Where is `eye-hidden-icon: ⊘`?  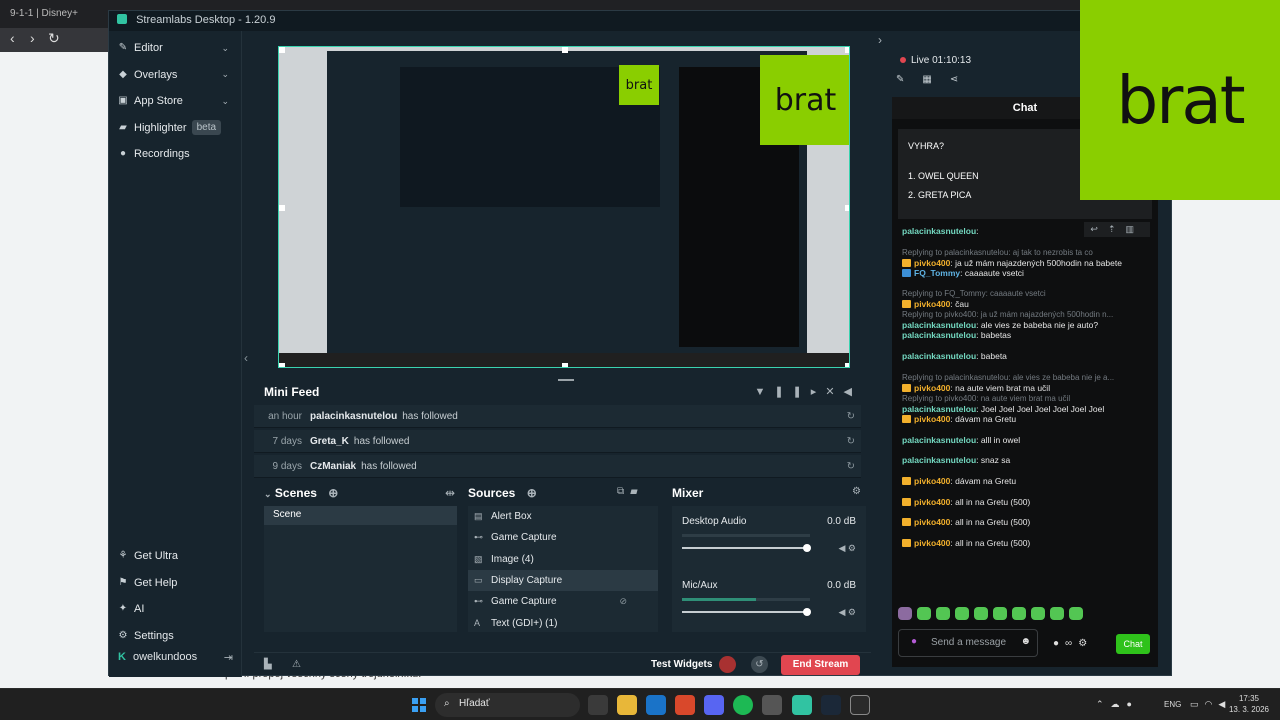 eye-hidden-icon: ⊘ is located at coordinates (623, 601).